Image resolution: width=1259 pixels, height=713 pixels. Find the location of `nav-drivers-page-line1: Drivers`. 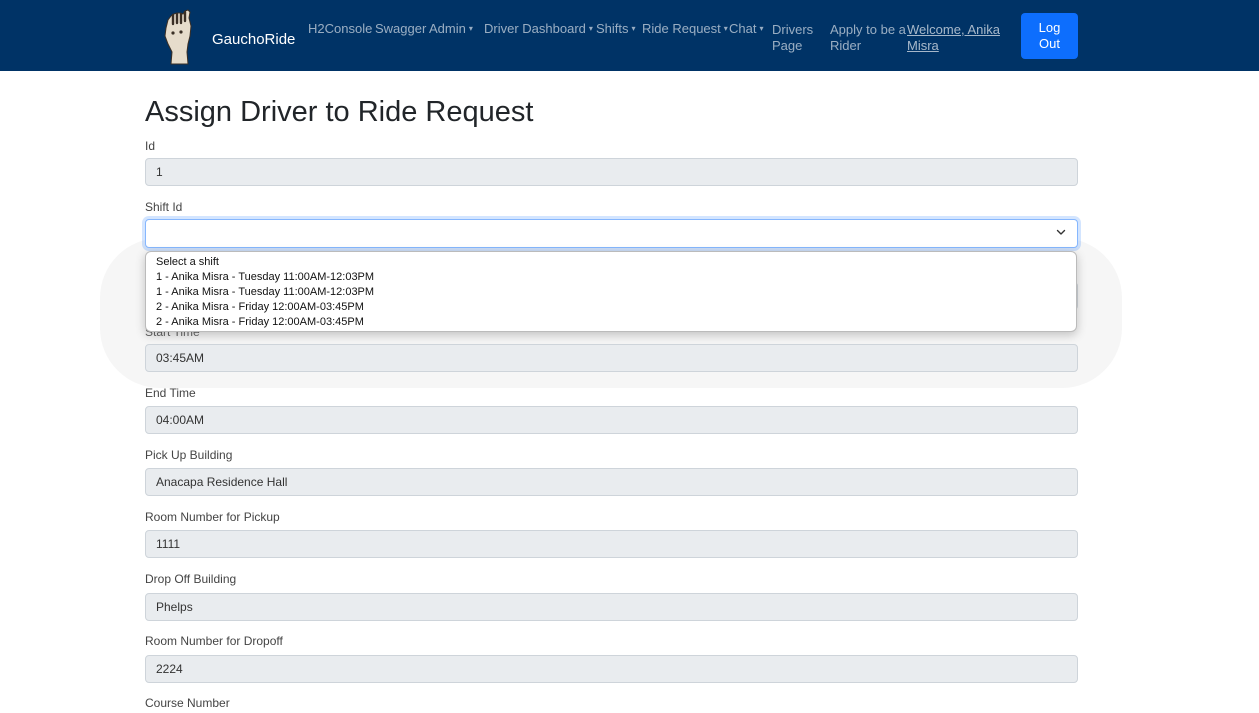

nav-drivers-page-line1: Drivers is located at coordinates (793, 29).